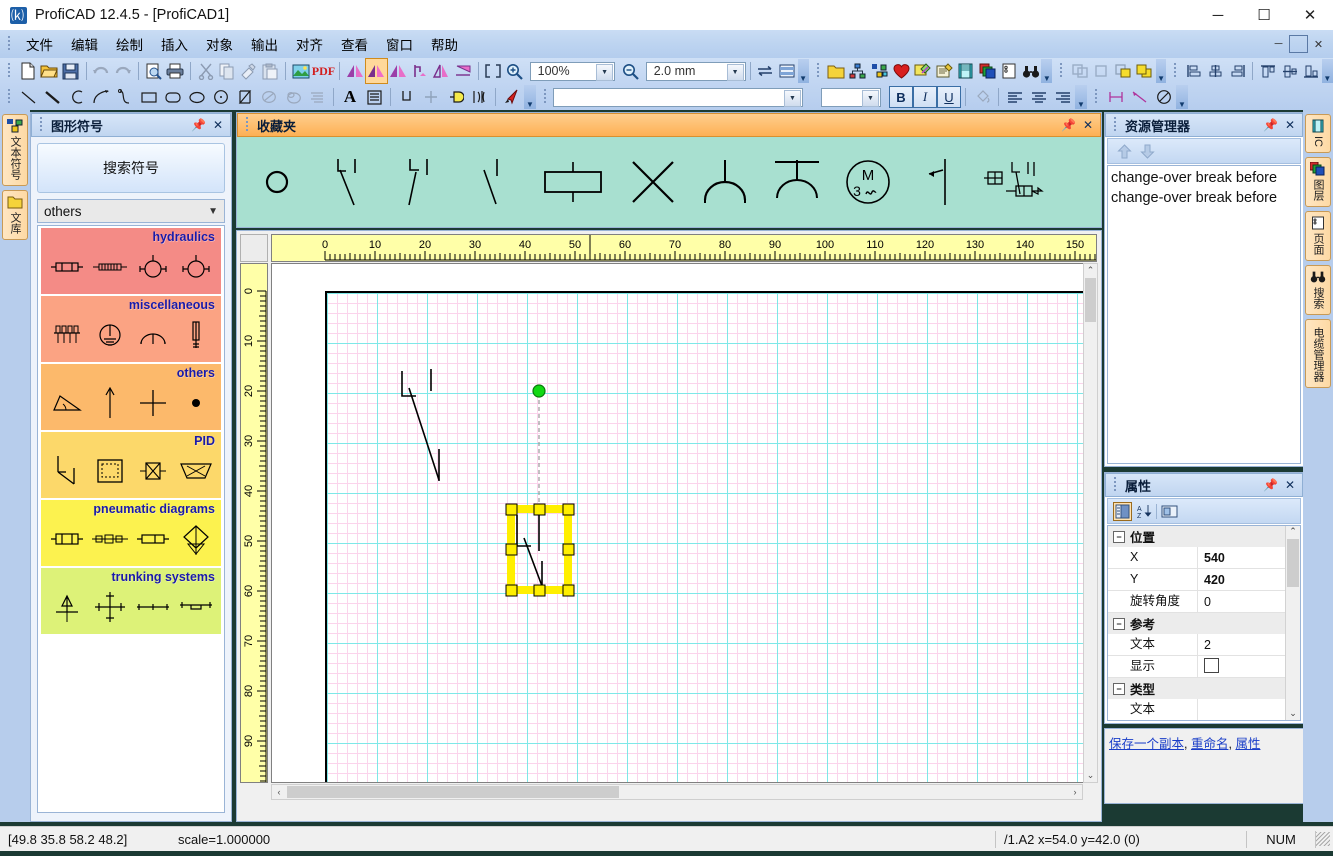  Describe the element at coordinates (131, 329) in the screenshot. I see `symbol-group-miscellaneous: miscellaneous` at that location.